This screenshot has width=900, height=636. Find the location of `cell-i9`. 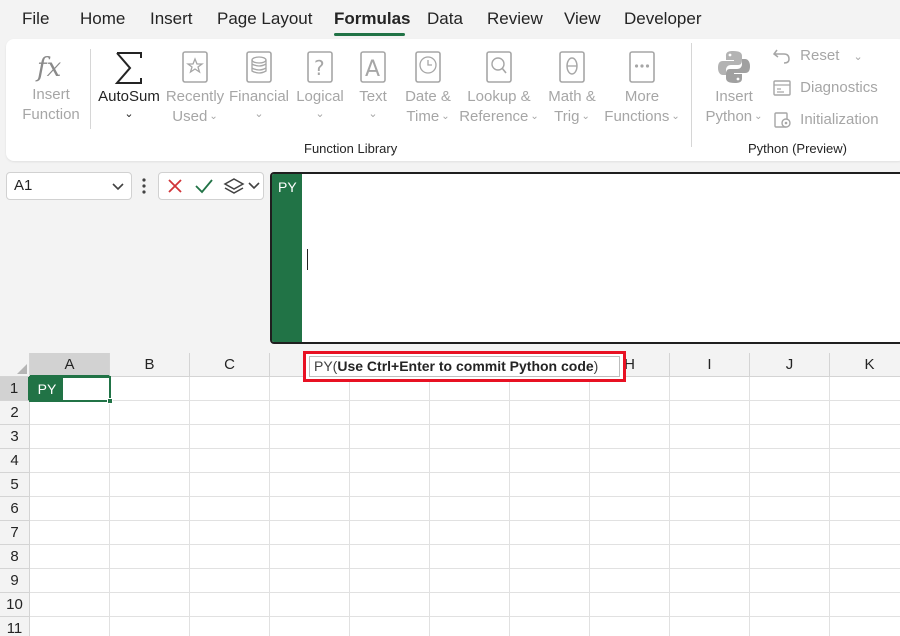

cell-i9 is located at coordinates (710, 581).